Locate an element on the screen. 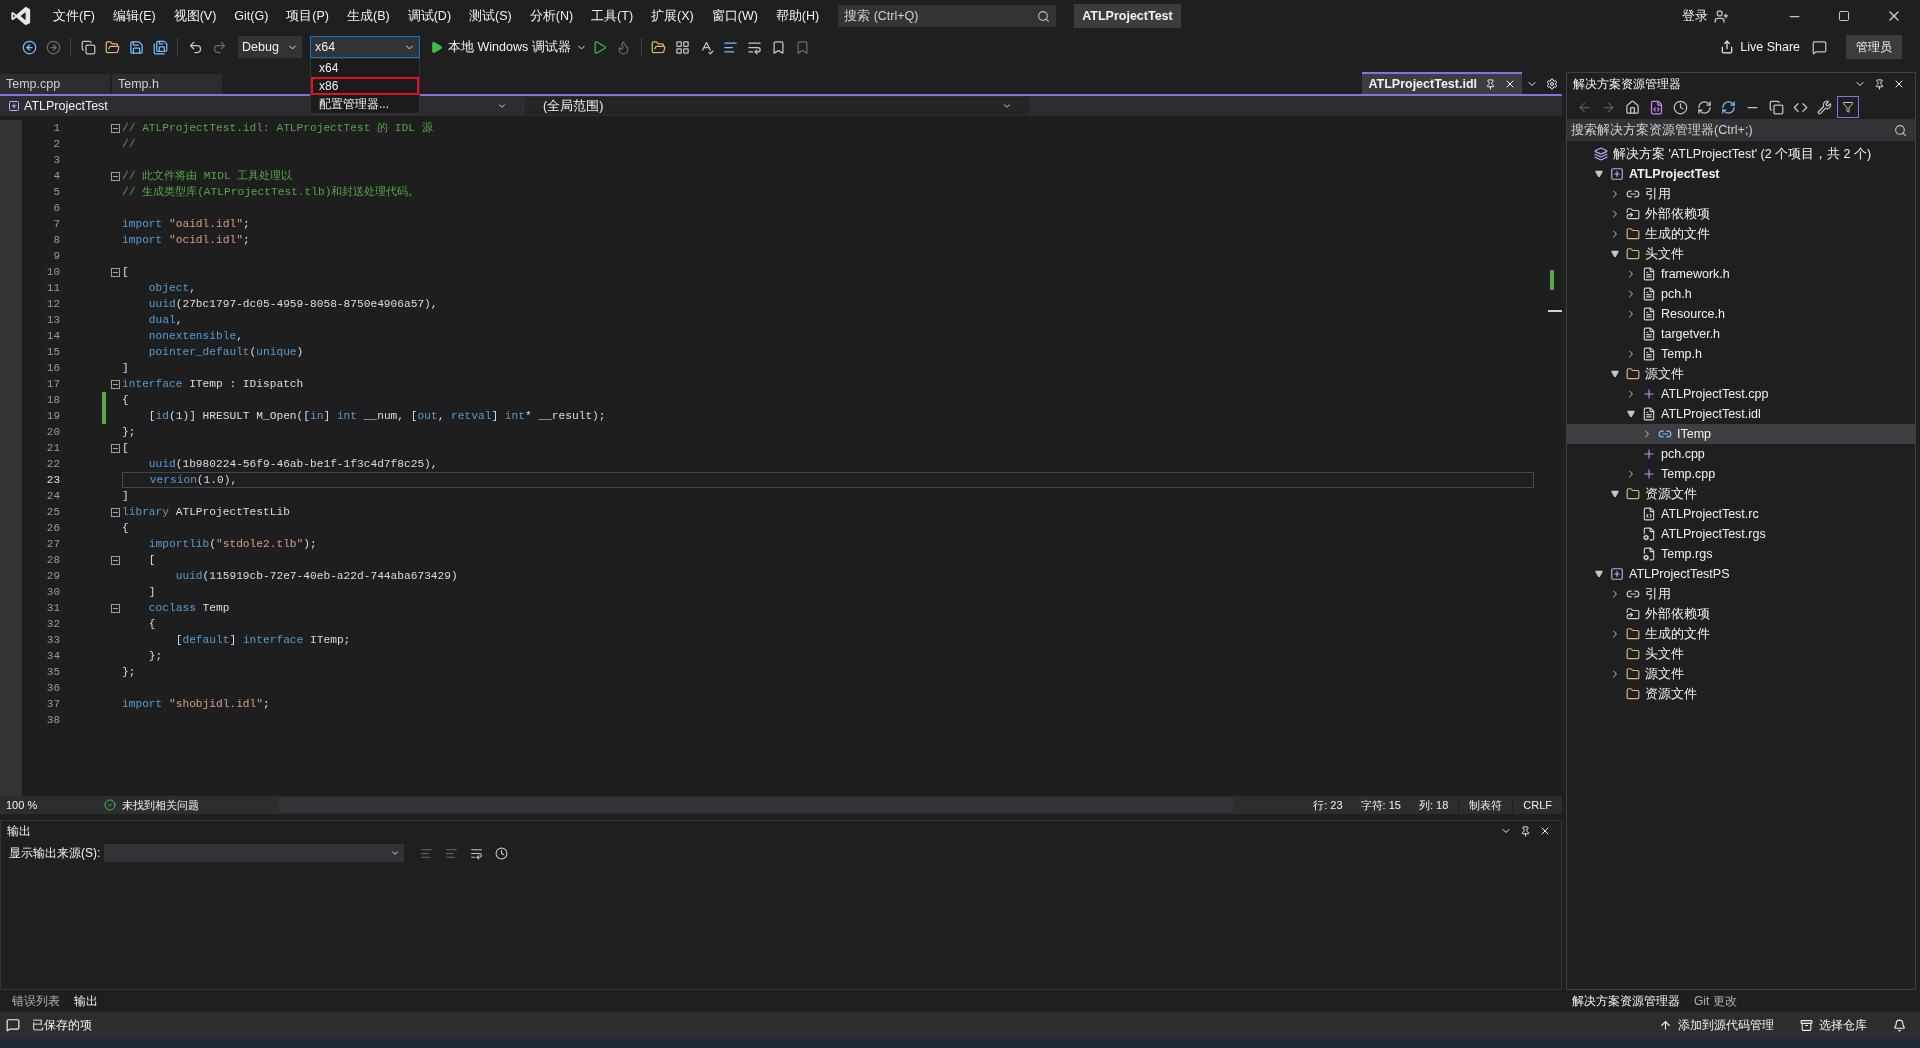 The width and height of the screenshot is (1920, 1048). tree-item: ATLProjectTest.rc is located at coordinates (1741, 514).